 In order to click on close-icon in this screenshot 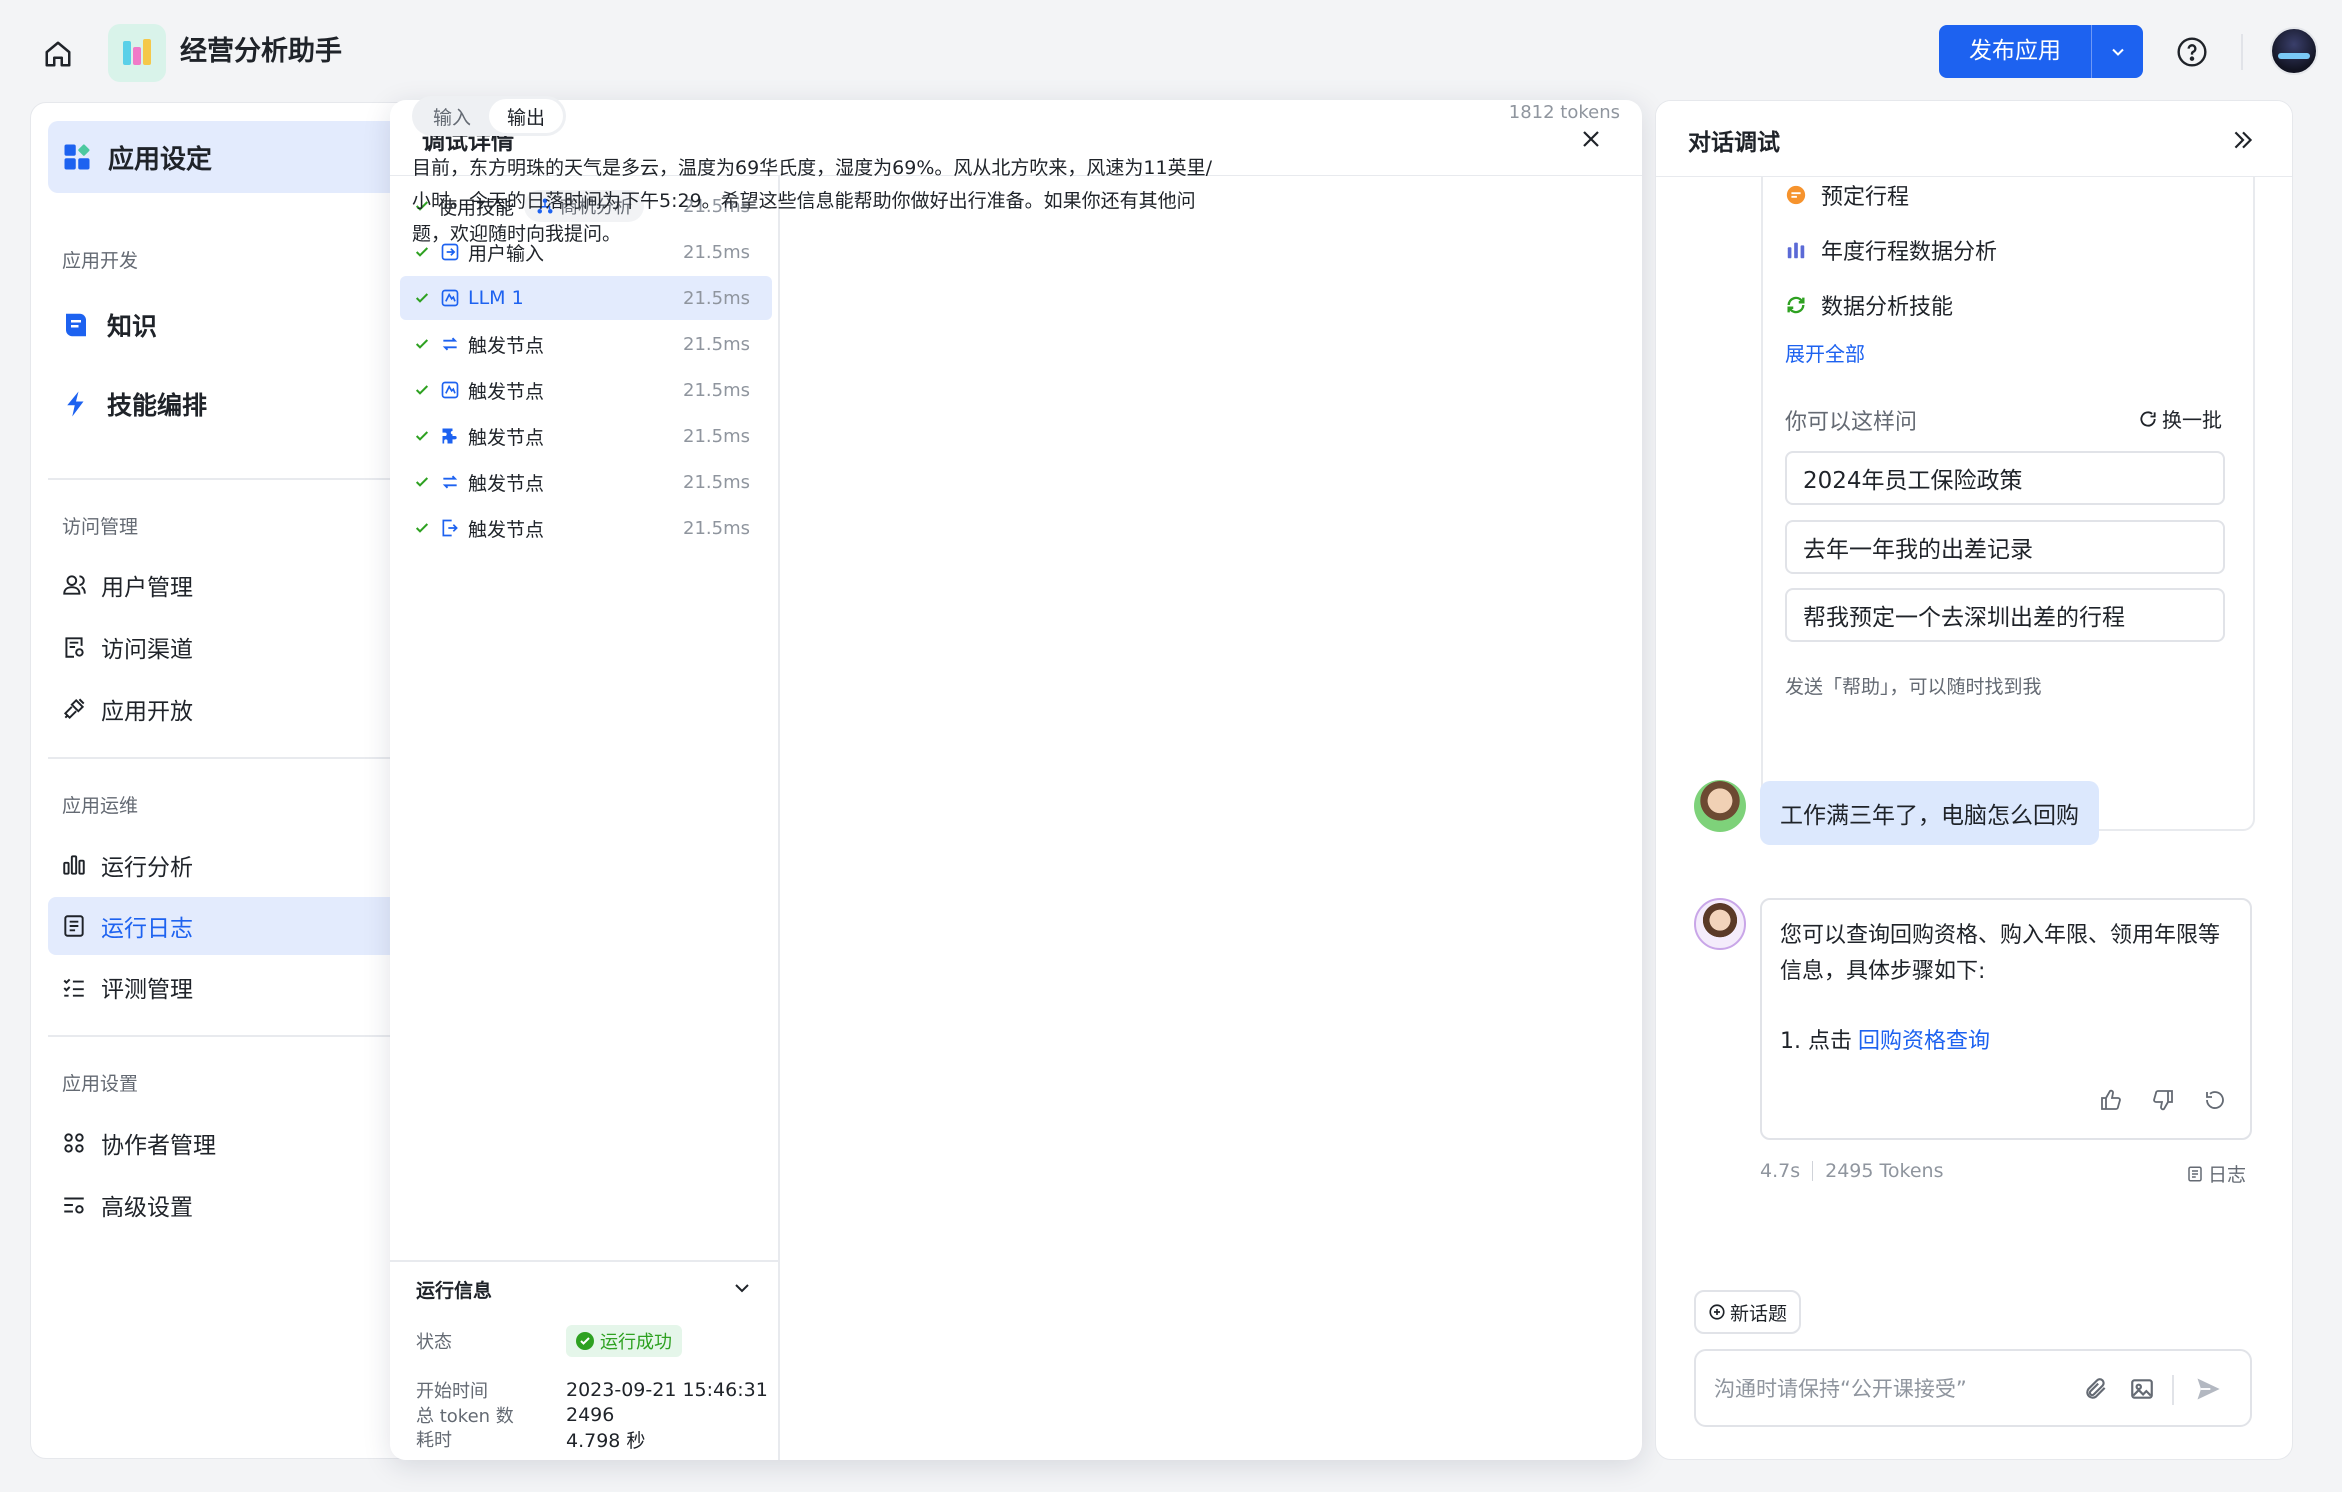, I will do `click(1591, 139)`.